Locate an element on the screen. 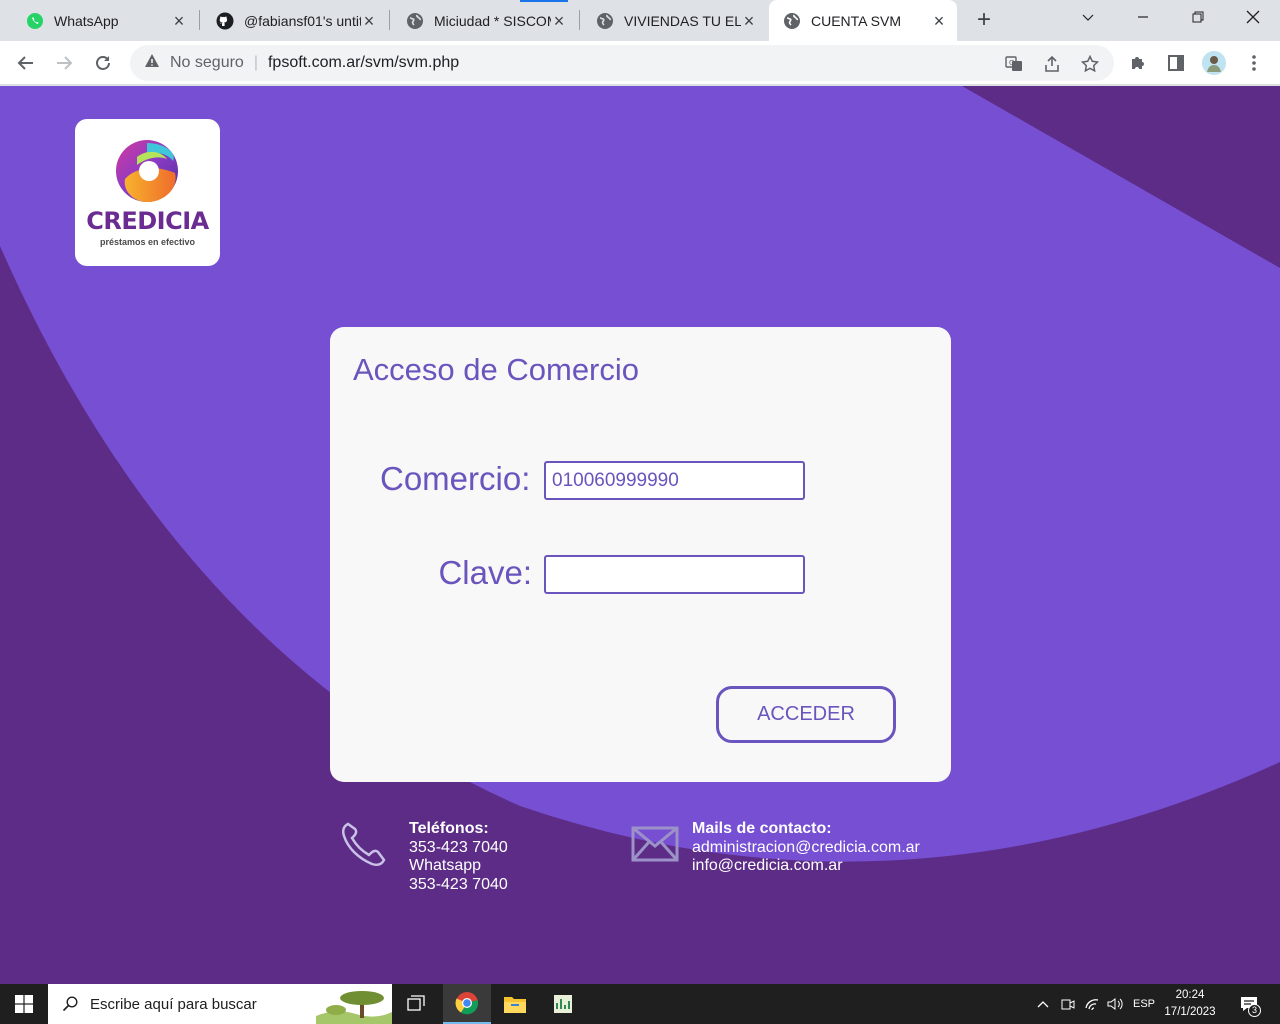  tab-whatsapp: WhatsApp × is located at coordinates (104, 20).